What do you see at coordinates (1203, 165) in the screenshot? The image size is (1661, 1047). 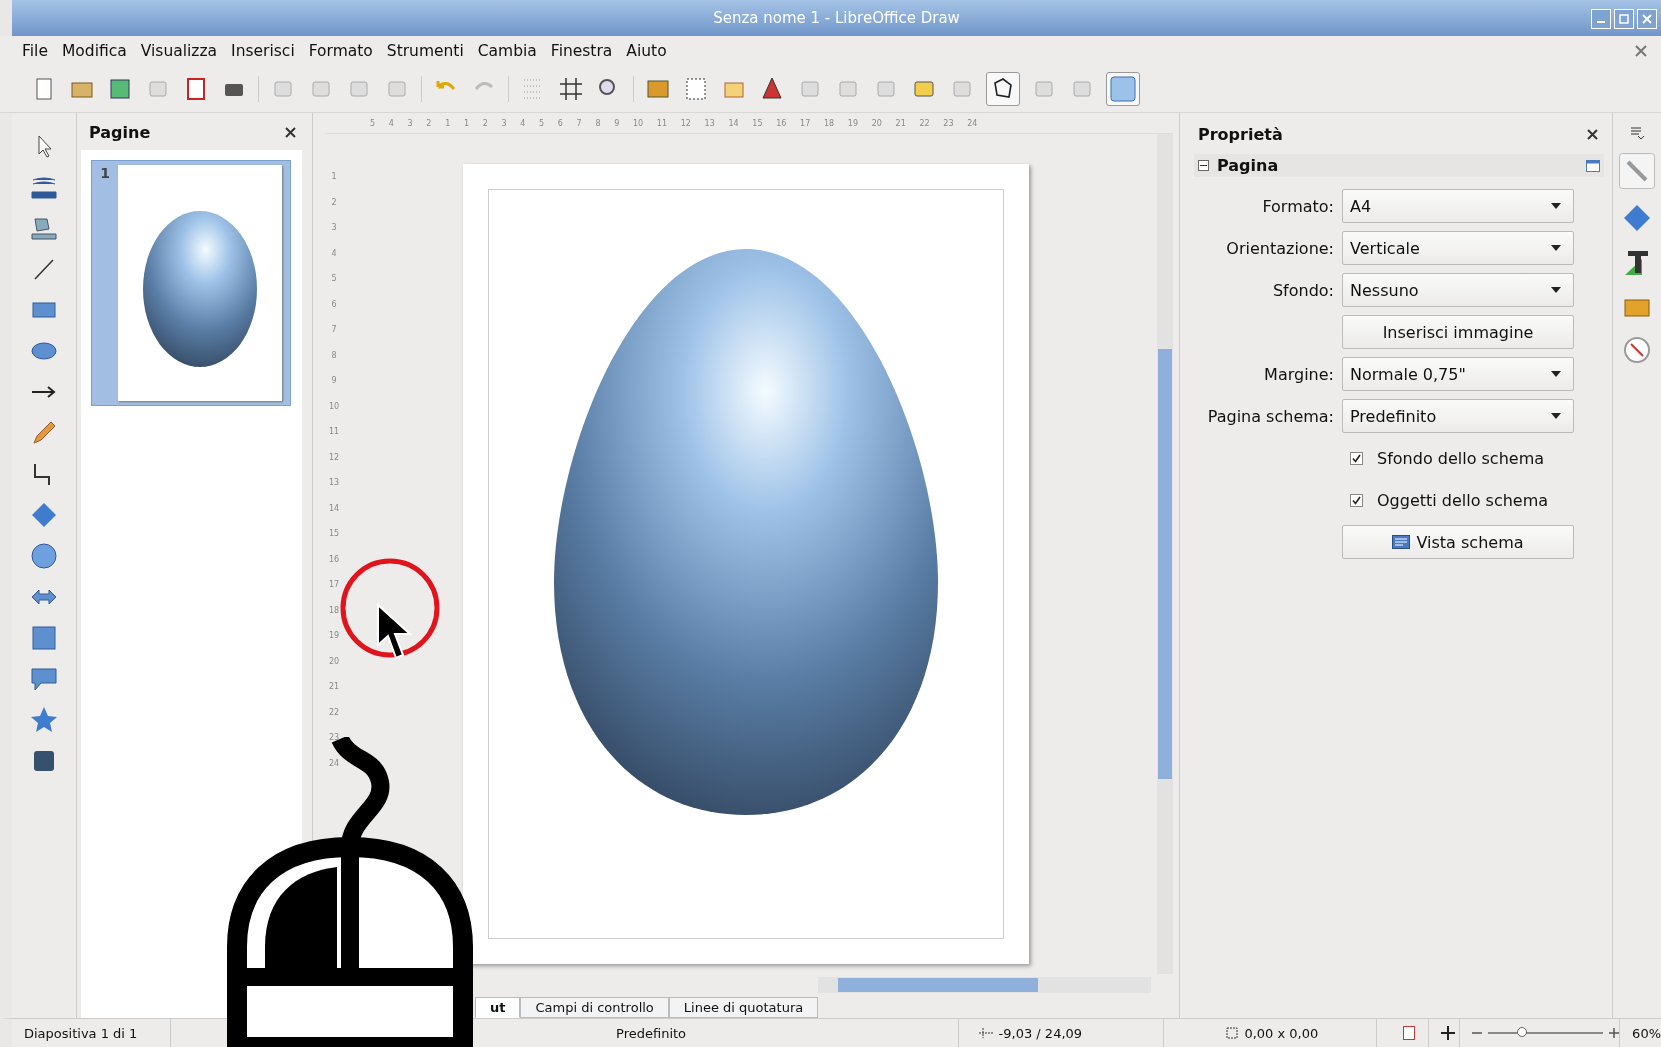 I see `collapse-icon` at bounding box center [1203, 165].